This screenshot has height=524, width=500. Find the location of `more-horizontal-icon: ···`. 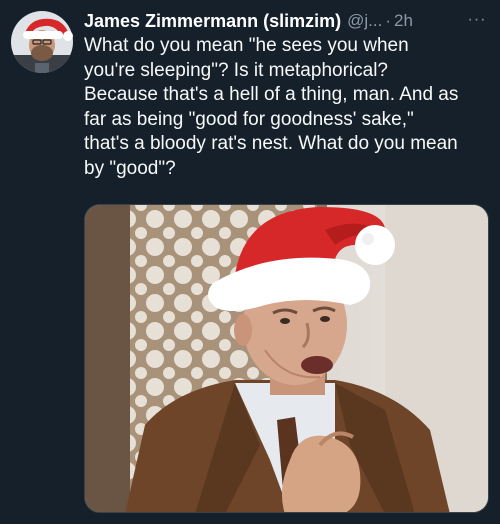

more-horizontal-icon: ··· is located at coordinates (477, 20).